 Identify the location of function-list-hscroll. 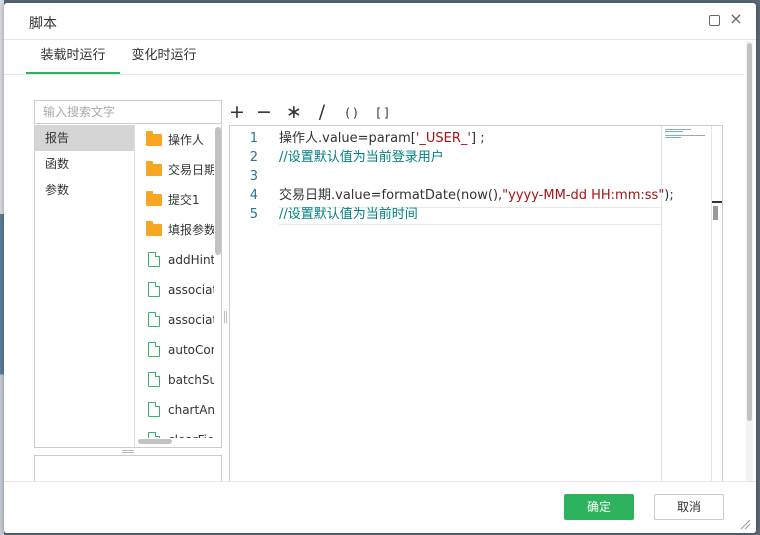
(175, 442).